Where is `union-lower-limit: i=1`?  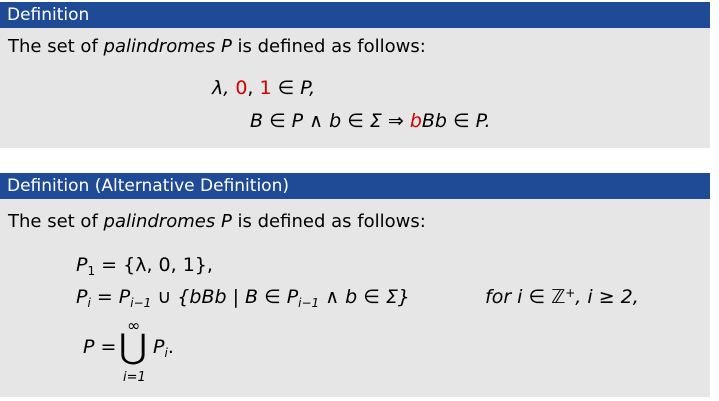 union-lower-limit: i=1 is located at coordinates (134, 377).